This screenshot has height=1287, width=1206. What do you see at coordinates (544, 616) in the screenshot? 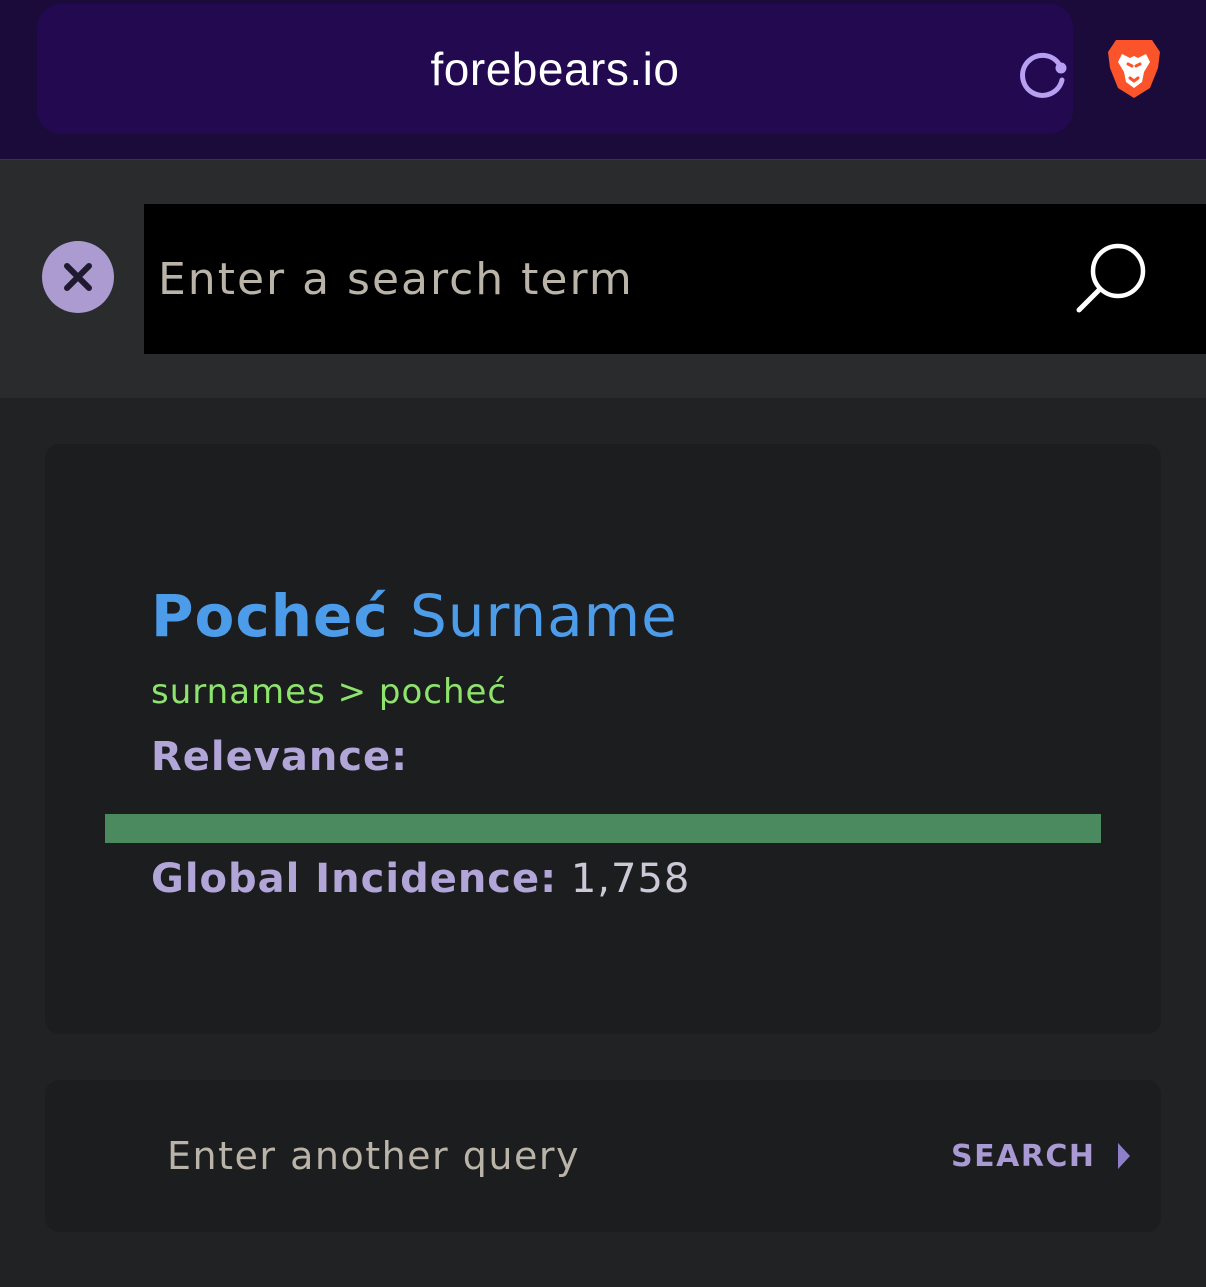
I see `surname-kind: Surname` at bounding box center [544, 616].